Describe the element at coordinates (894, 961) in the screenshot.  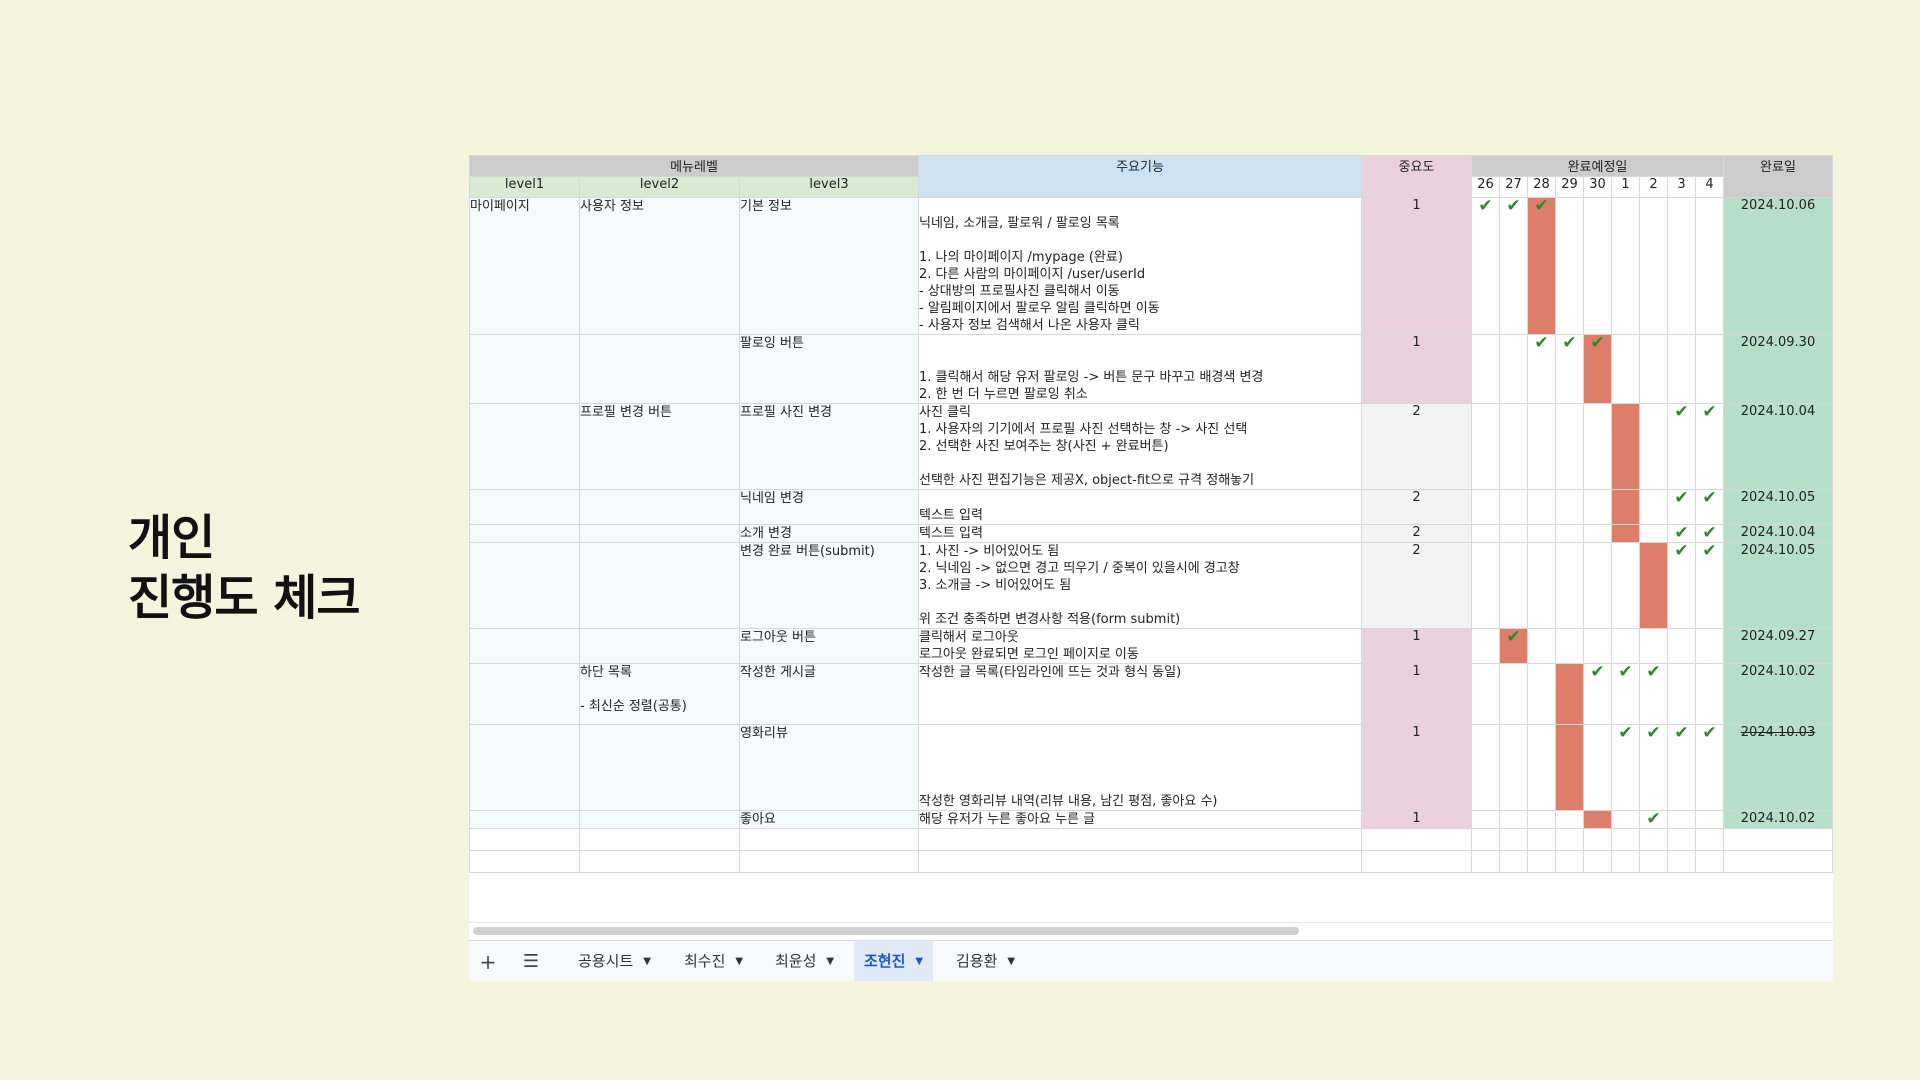
I see `sheet-tab: 조현진 ▼` at that location.